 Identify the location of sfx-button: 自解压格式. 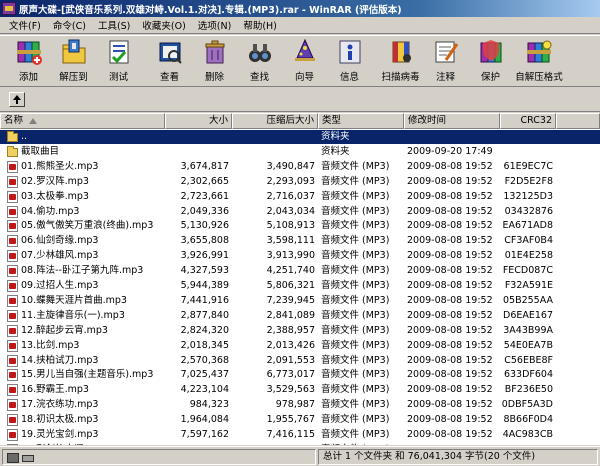
(539, 61).